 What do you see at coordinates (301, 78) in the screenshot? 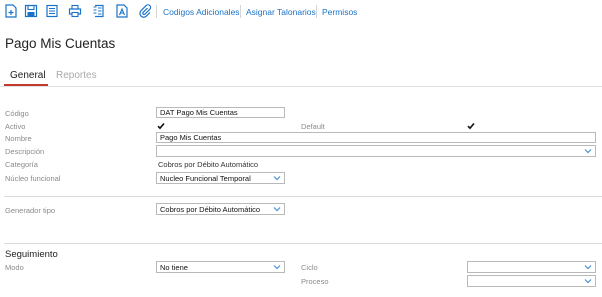
I see `tab-bar: General Reportes` at bounding box center [301, 78].